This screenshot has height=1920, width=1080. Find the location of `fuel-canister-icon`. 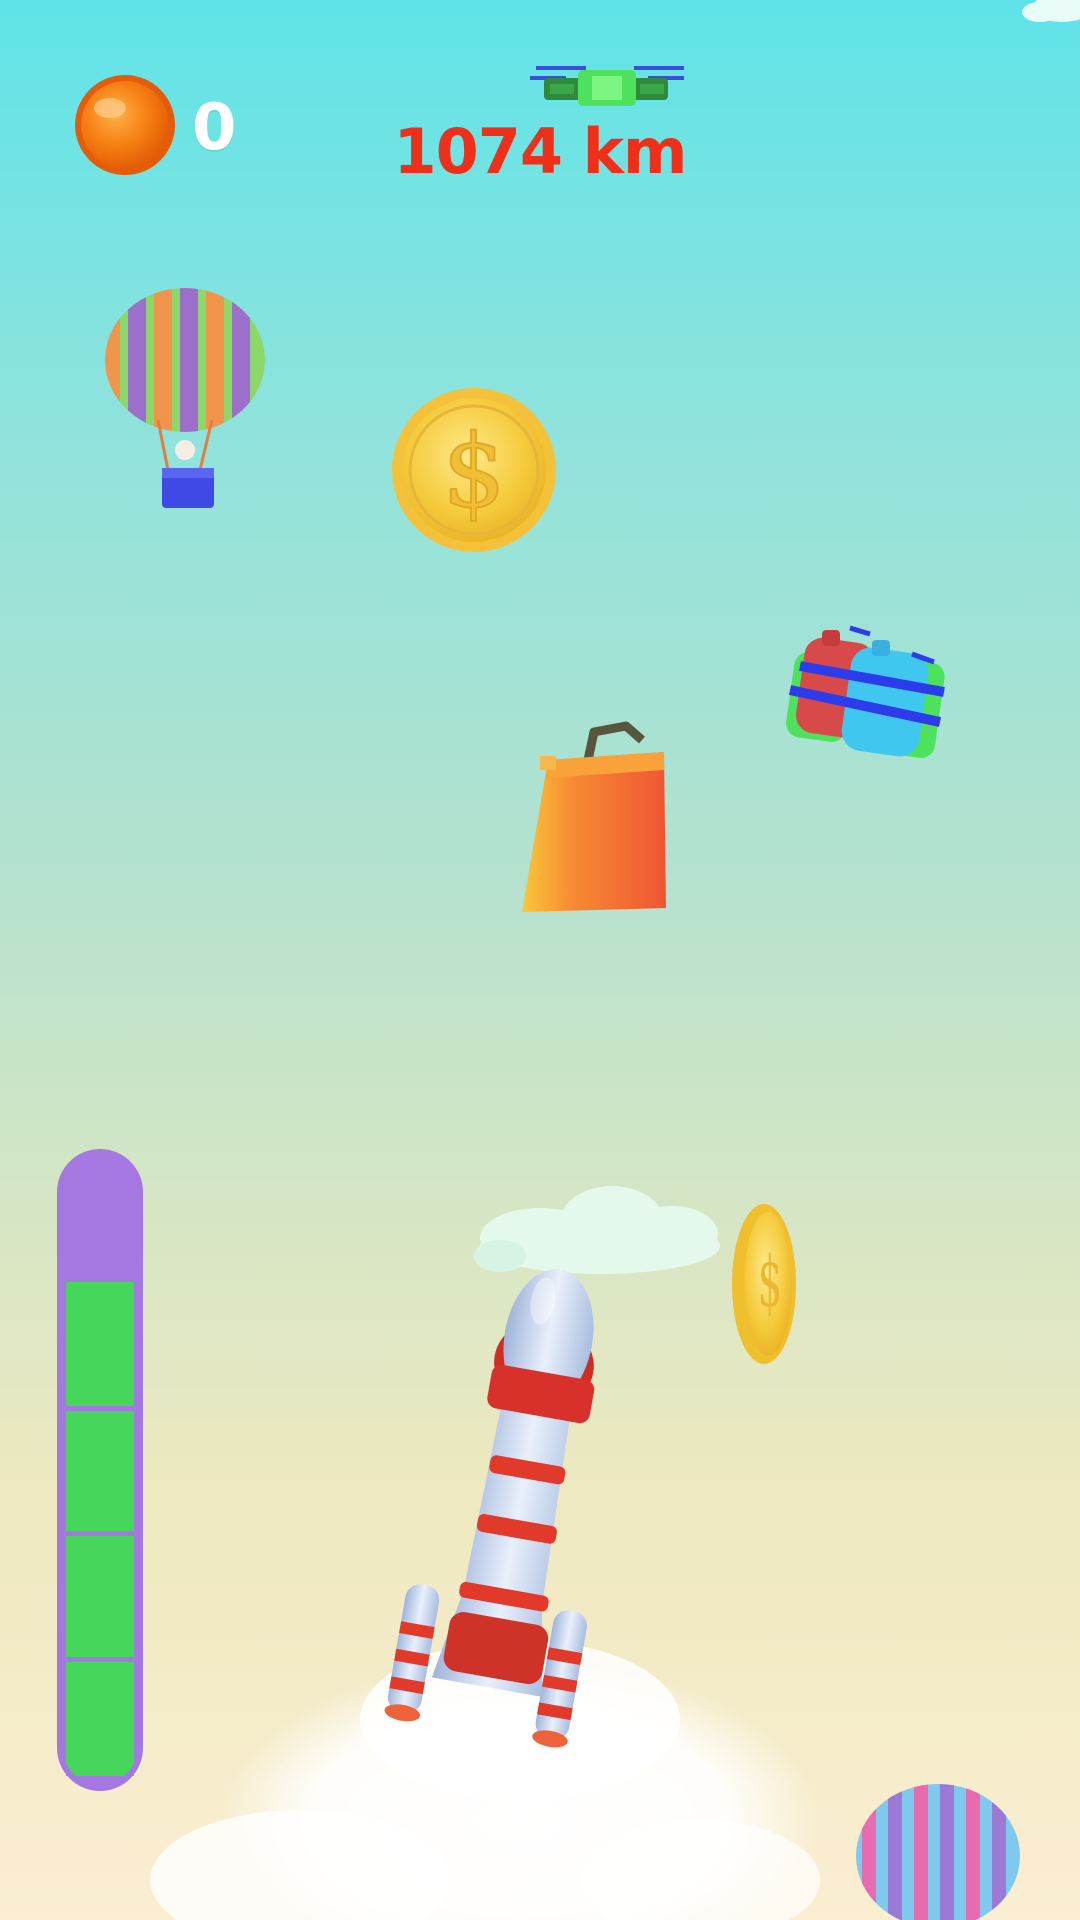

fuel-canister-icon is located at coordinates (594, 816).